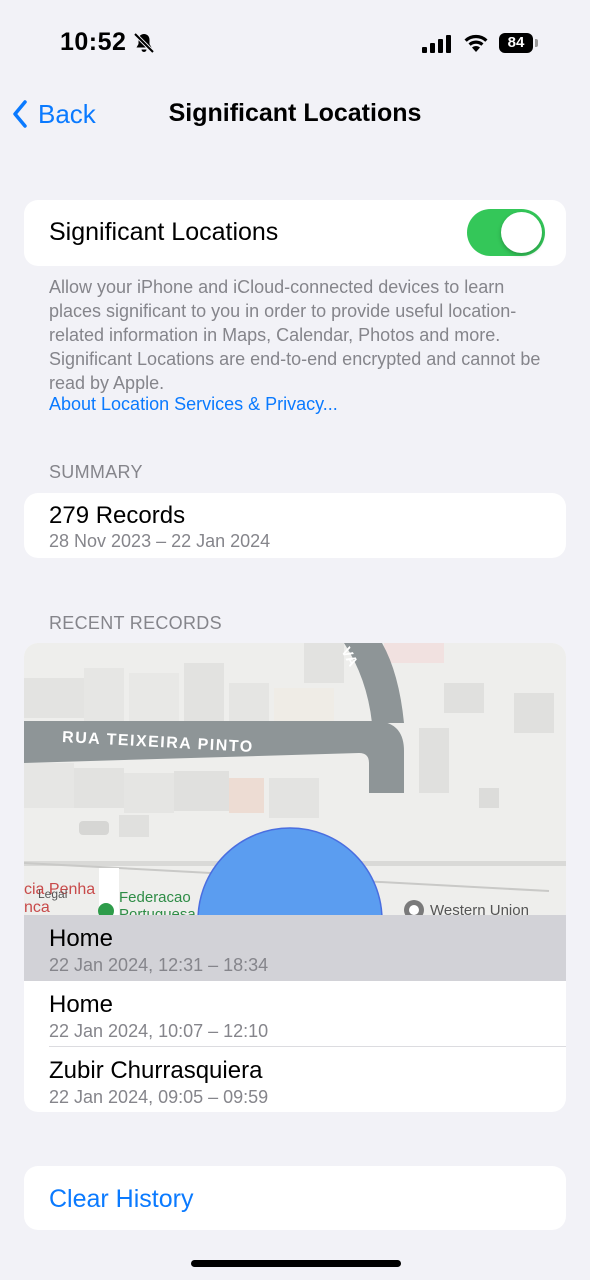  I want to click on battery-level: 84, so click(516, 43).